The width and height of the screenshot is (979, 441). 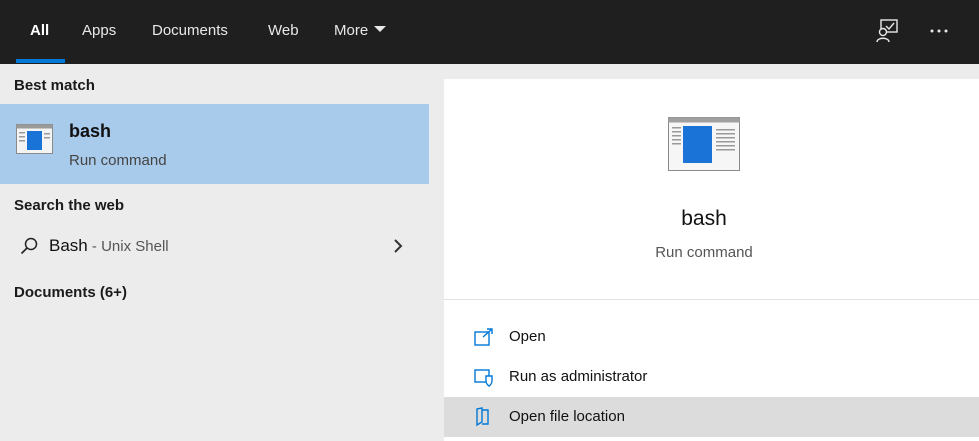 I want to click on best-match-item: bash Run command, so click(x=214, y=144).